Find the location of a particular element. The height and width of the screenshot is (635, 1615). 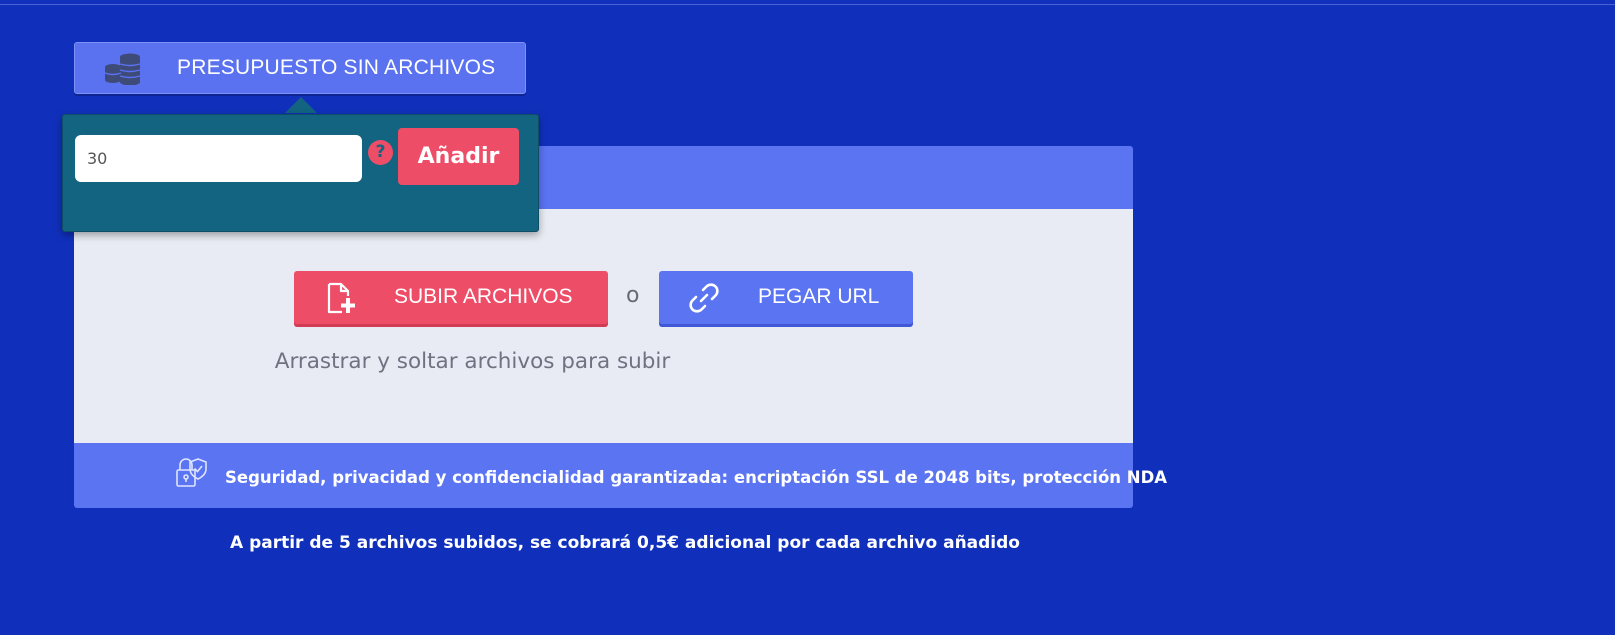

add-button: Añadir is located at coordinates (458, 156).